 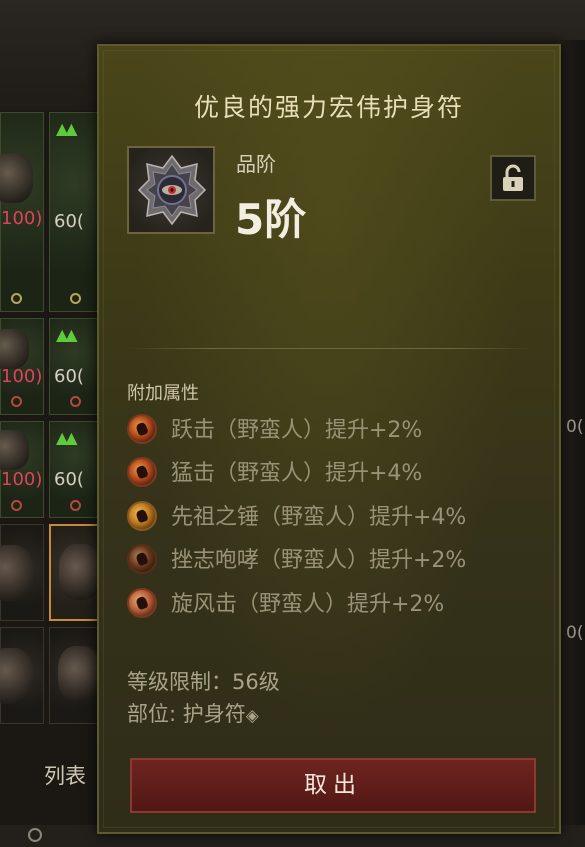 I want to click on affix-text: 挫志咆哮（野蛮人）提升+2%, so click(x=319, y=560).